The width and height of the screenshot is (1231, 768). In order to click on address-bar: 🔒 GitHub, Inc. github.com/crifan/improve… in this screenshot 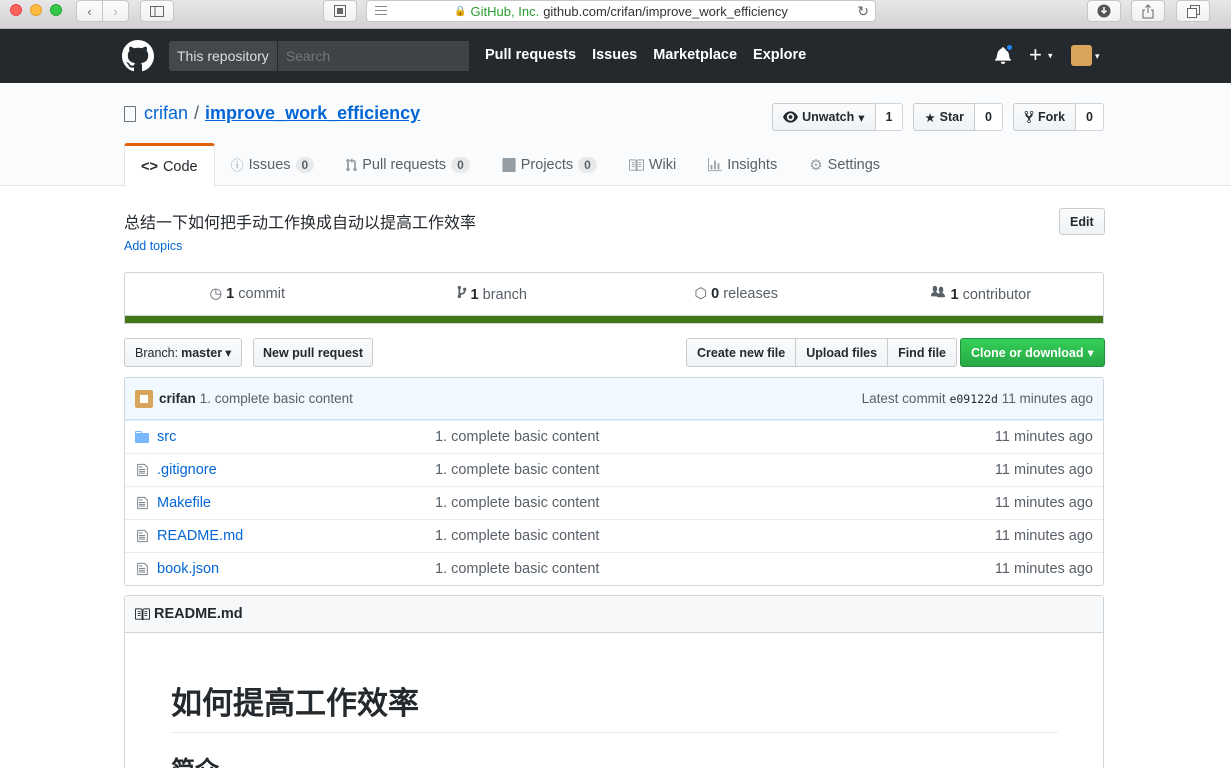, I will do `click(621, 11)`.